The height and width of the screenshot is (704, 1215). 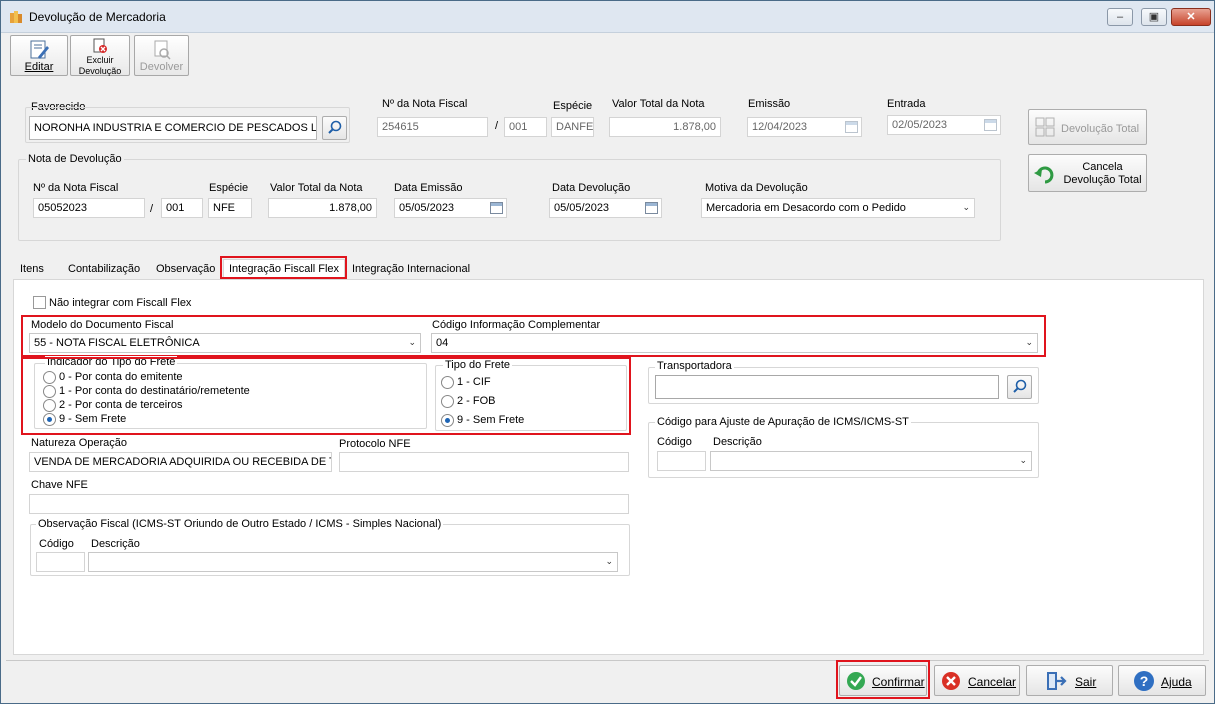 What do you see at coordinates (329, 504) in the screenshot?
I see `chave-field` at bounding box center [329, 504].